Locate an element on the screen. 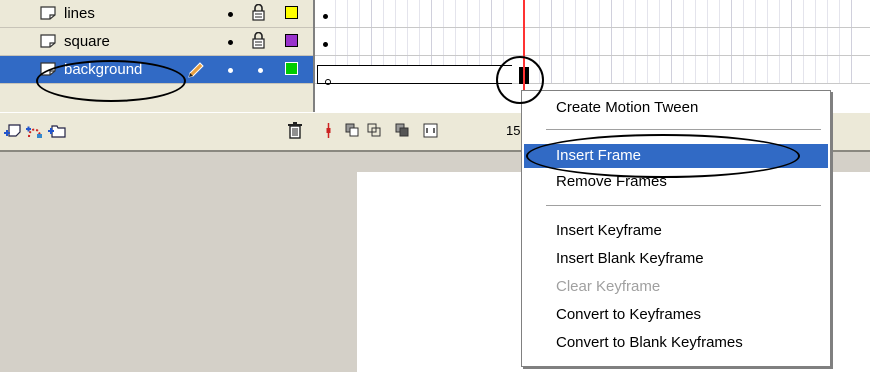  layer-name: lines is located at coordinates (79, 13).